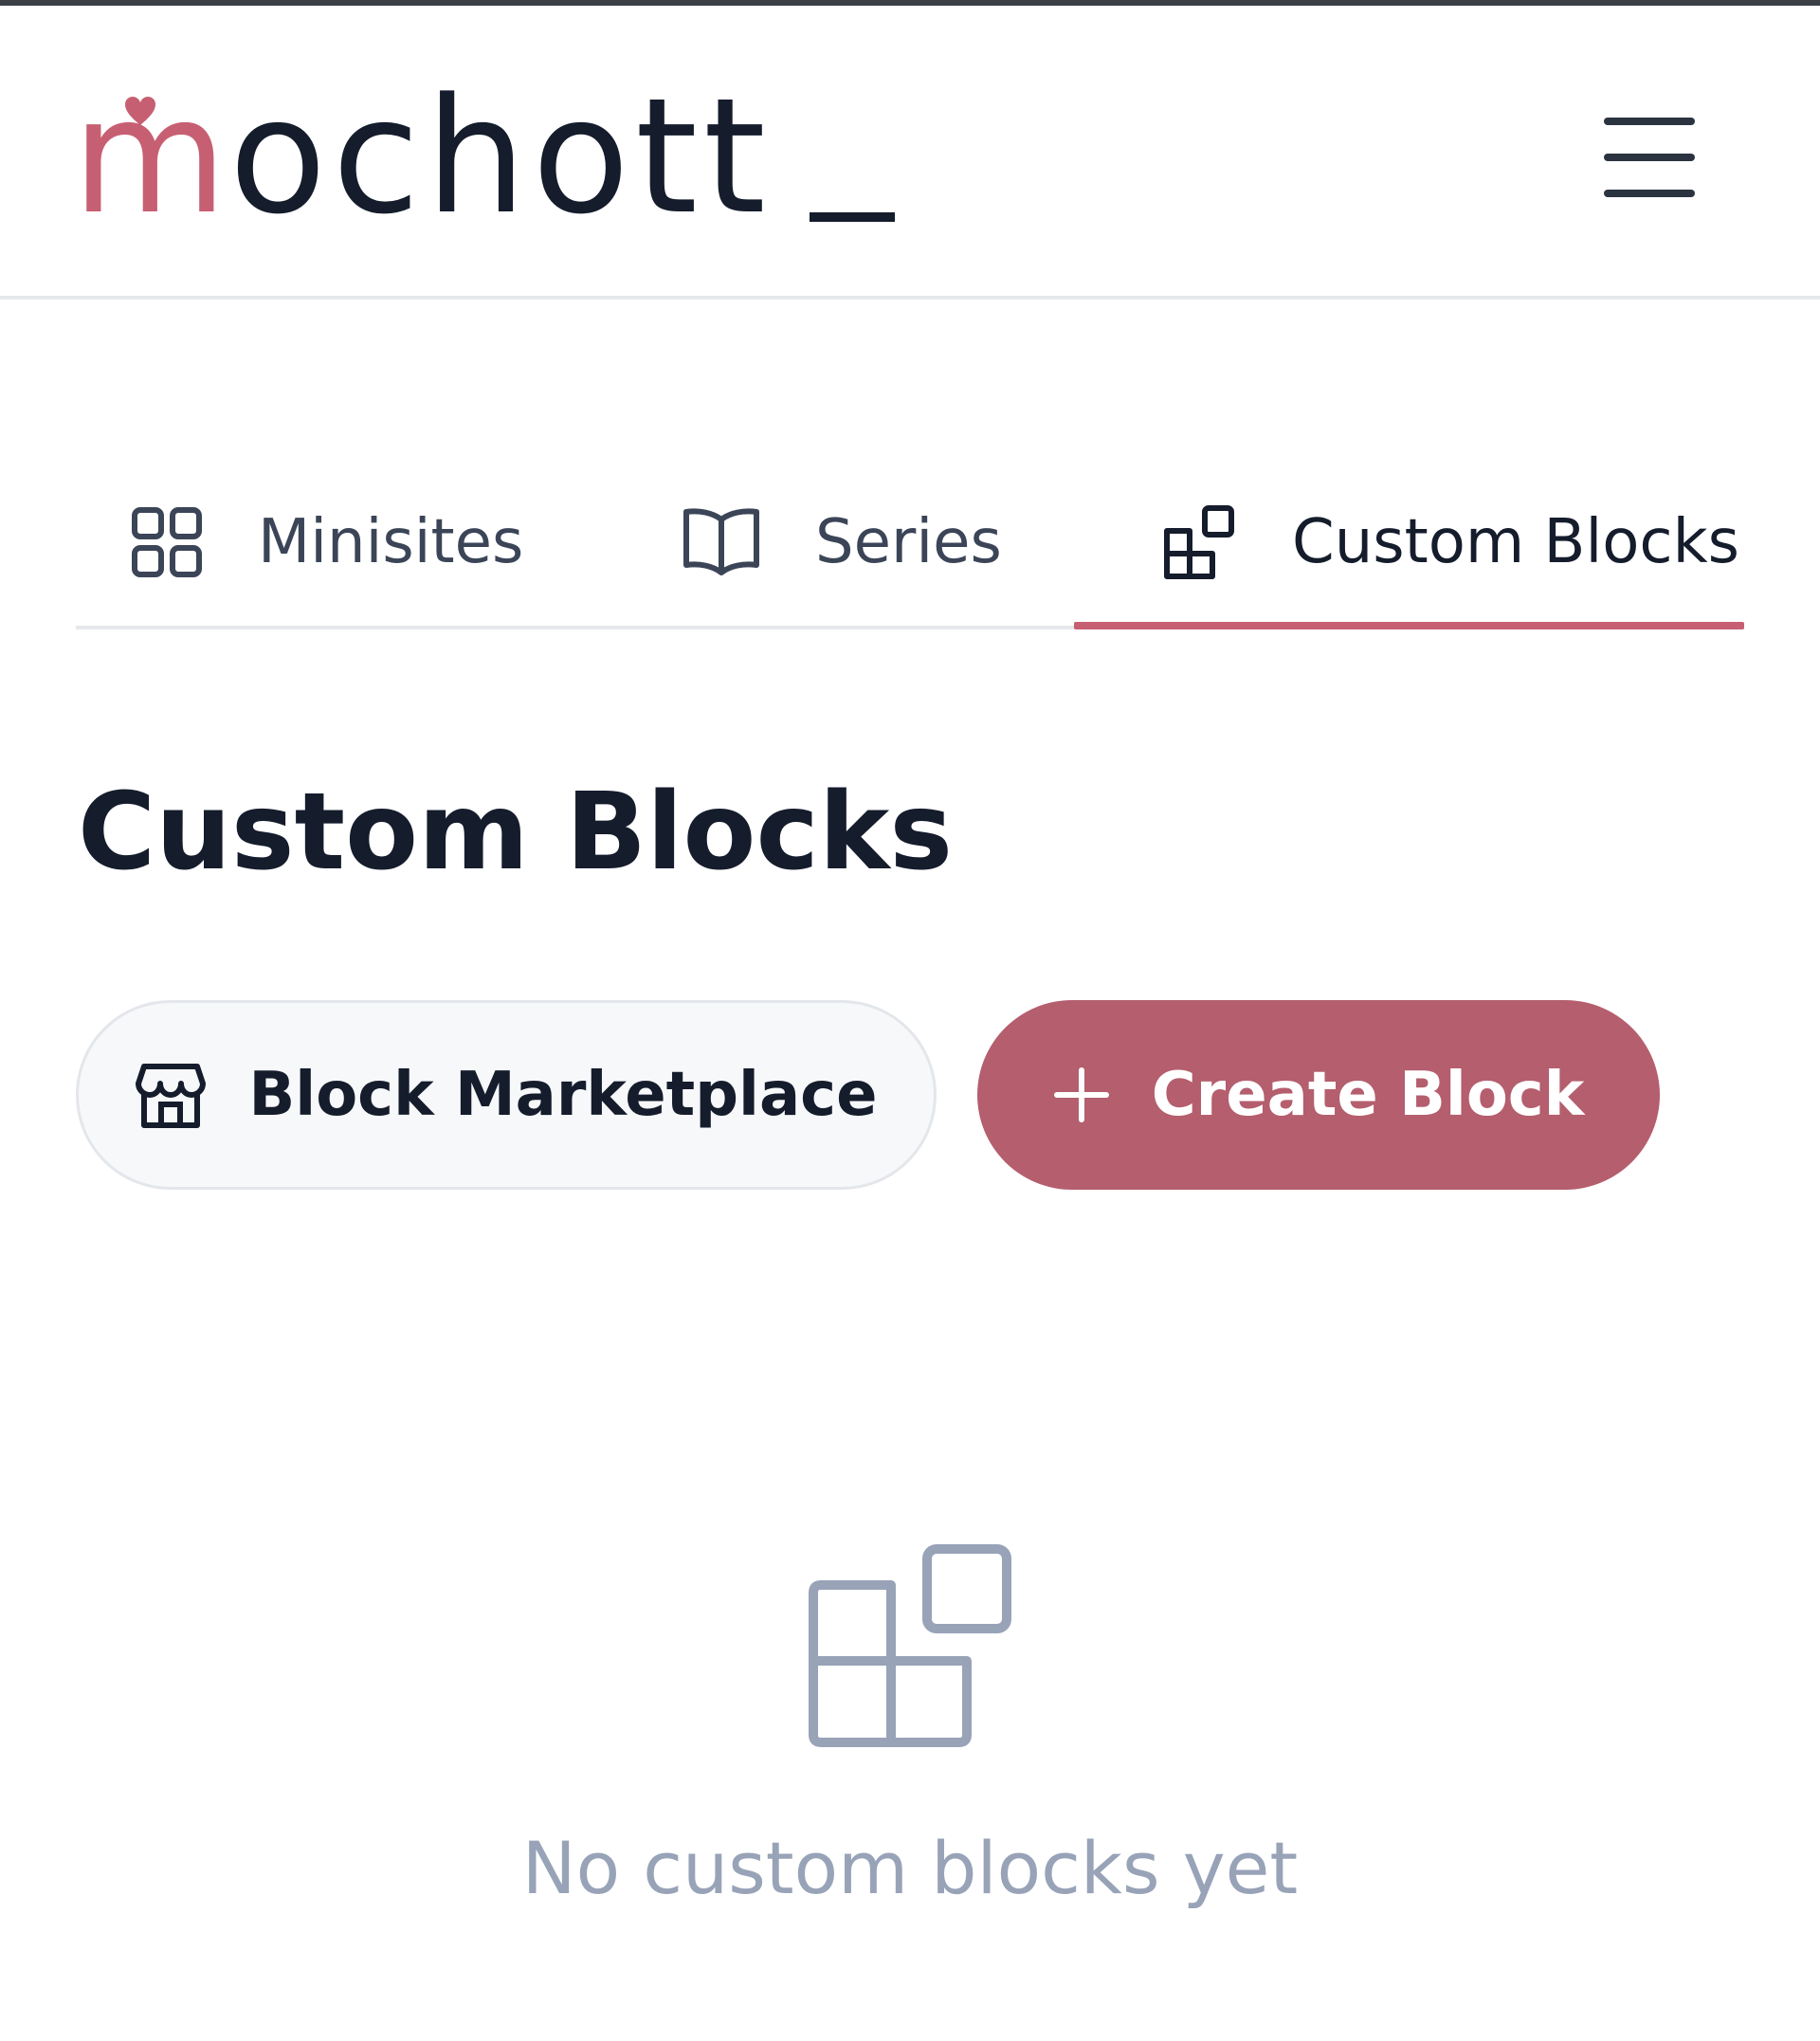 The width and height of the screenshot is (1820, 2041). What do you see at coordinates (1409, 625) in the screenshot?
I see `active-tab-indicator` at bounding box center [1409, 625].